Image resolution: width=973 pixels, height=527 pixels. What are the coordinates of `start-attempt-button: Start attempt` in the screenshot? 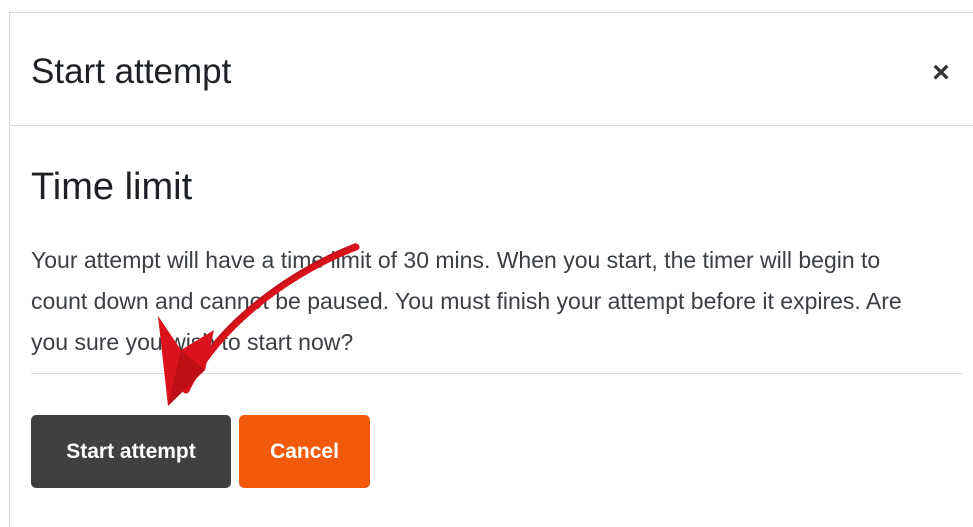 It's located at (131, 451).